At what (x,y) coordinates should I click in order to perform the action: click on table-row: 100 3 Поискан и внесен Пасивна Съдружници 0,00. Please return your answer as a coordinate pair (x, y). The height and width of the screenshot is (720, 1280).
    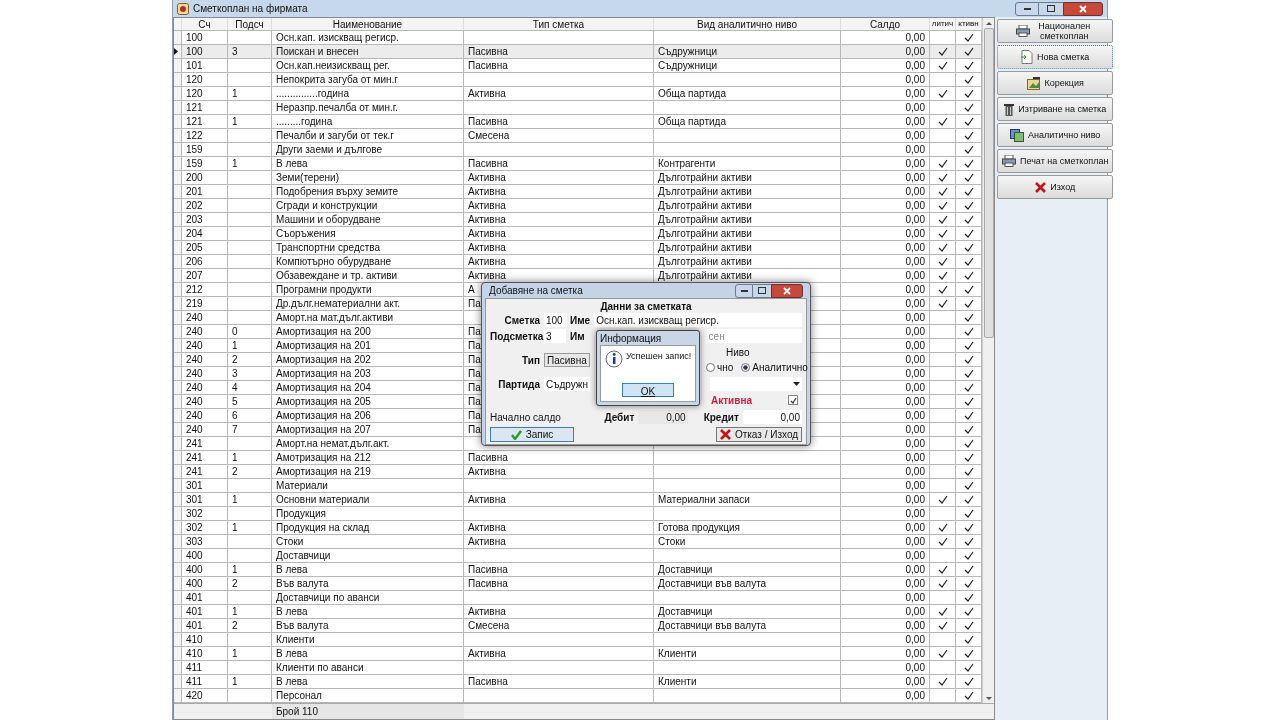
    Looking at the image, I should click on (578, 52).